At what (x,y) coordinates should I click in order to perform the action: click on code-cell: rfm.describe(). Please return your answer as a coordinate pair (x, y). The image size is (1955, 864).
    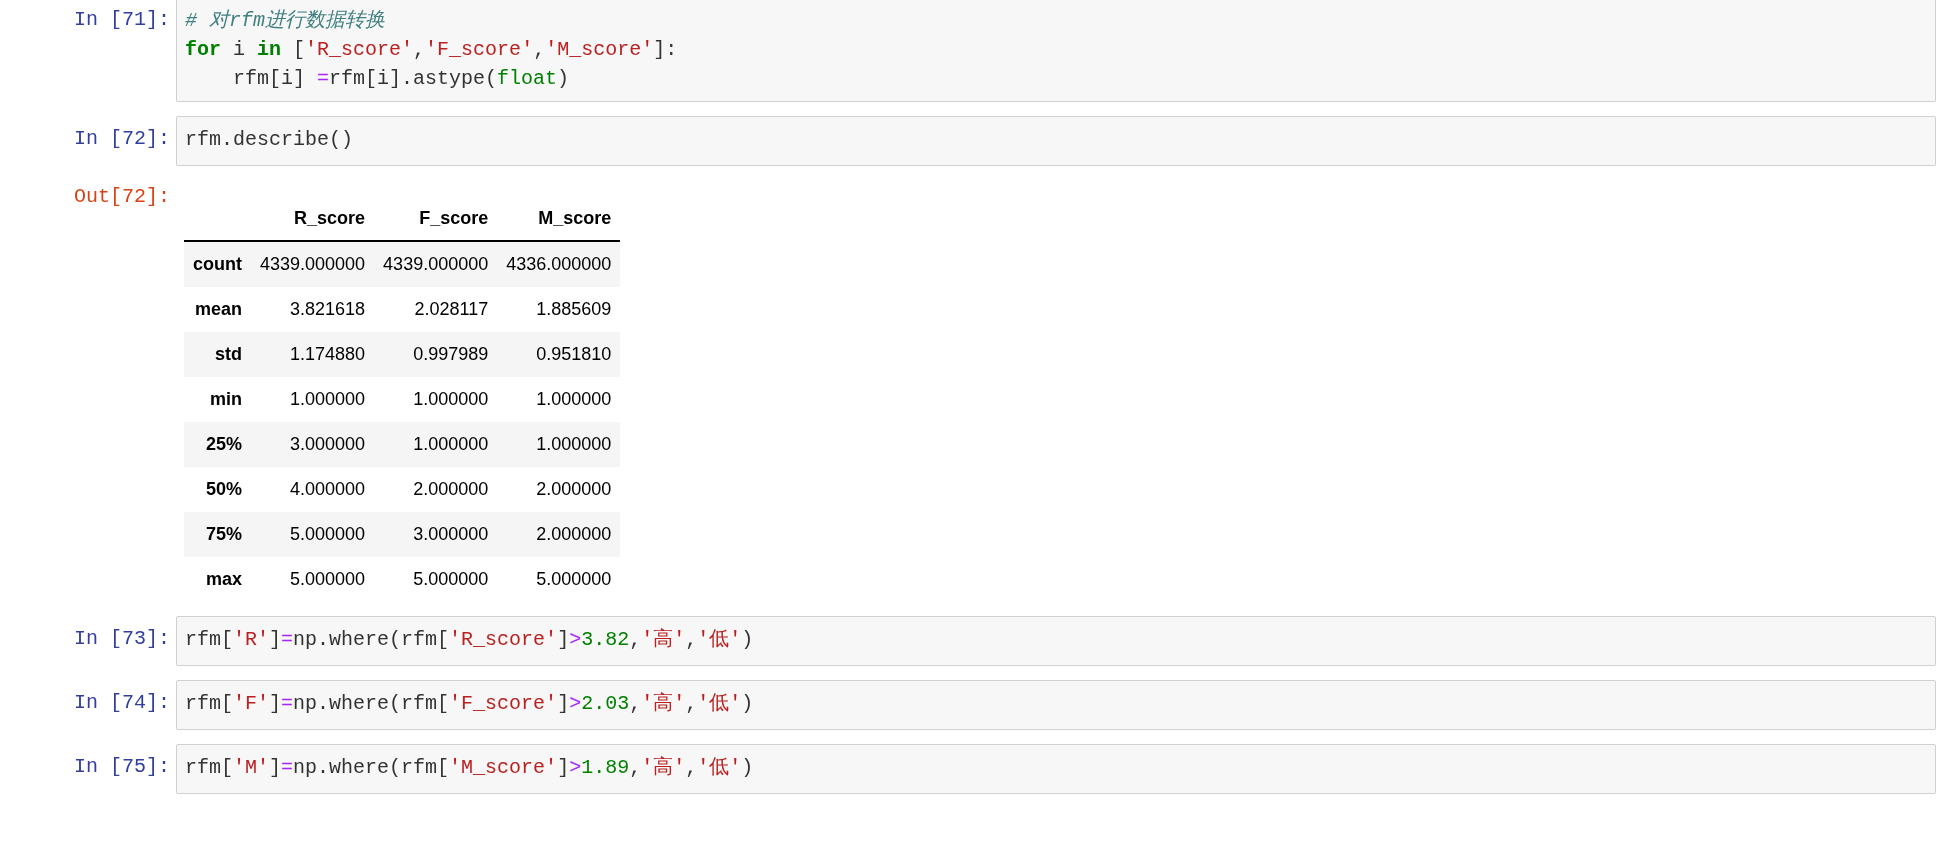
    Looking at the image, I should click on (1056, 141).